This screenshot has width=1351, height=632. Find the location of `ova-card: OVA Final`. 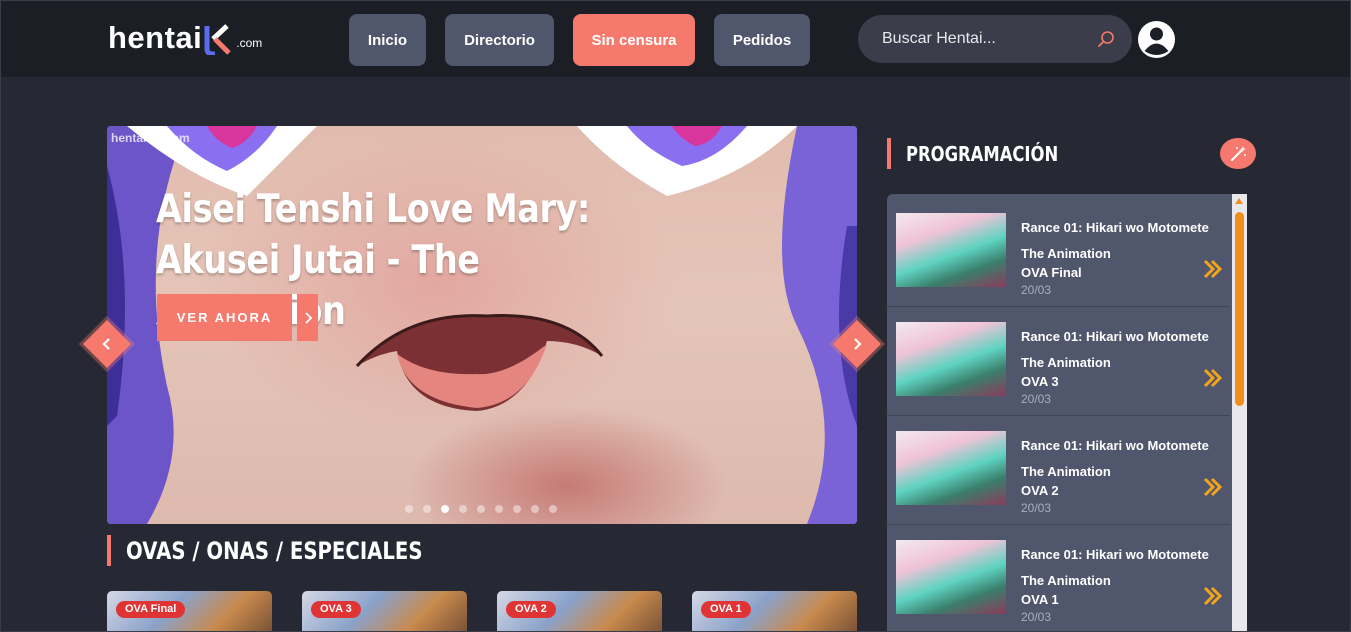

ova-card: OVA Final is located at coordinates (189, 611).